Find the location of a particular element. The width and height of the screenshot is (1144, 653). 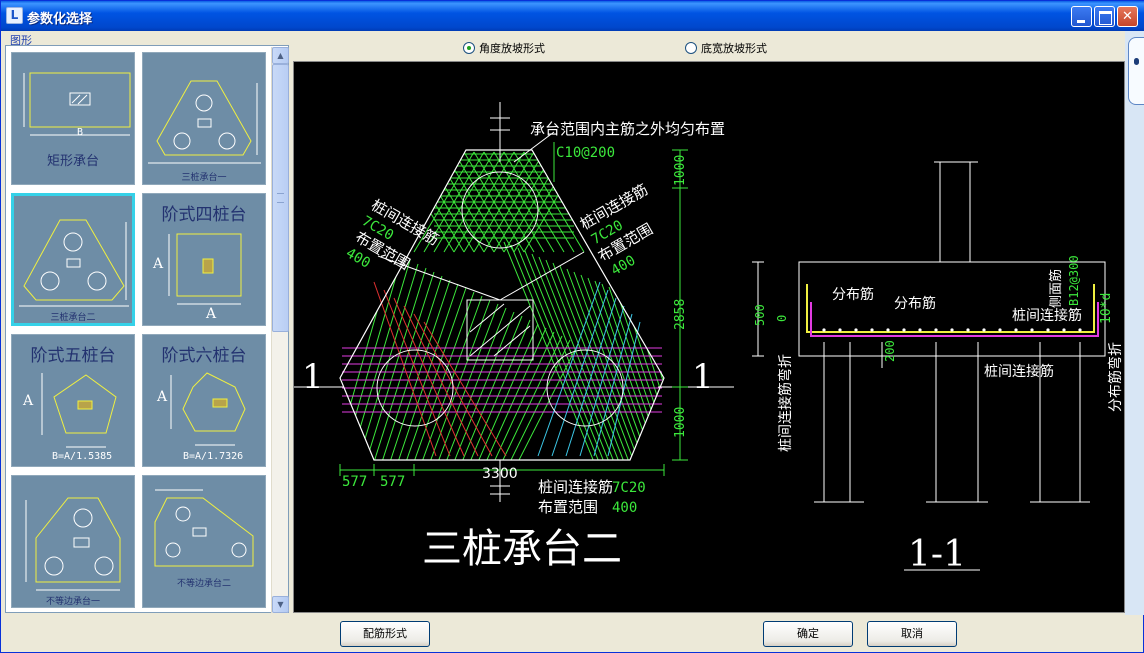

sec-left-vertical: 桩间连接筋弯折 is located at coordinates (785, 403).